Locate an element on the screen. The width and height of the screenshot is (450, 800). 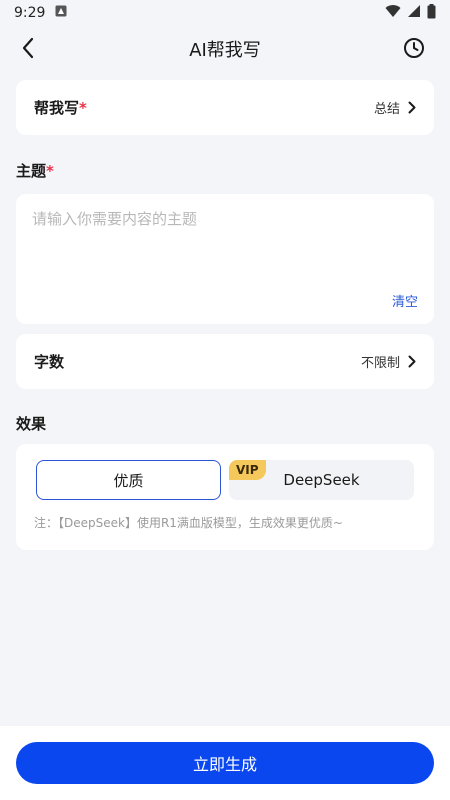
status-time: 9:29 is located at coordinates (30, 13).